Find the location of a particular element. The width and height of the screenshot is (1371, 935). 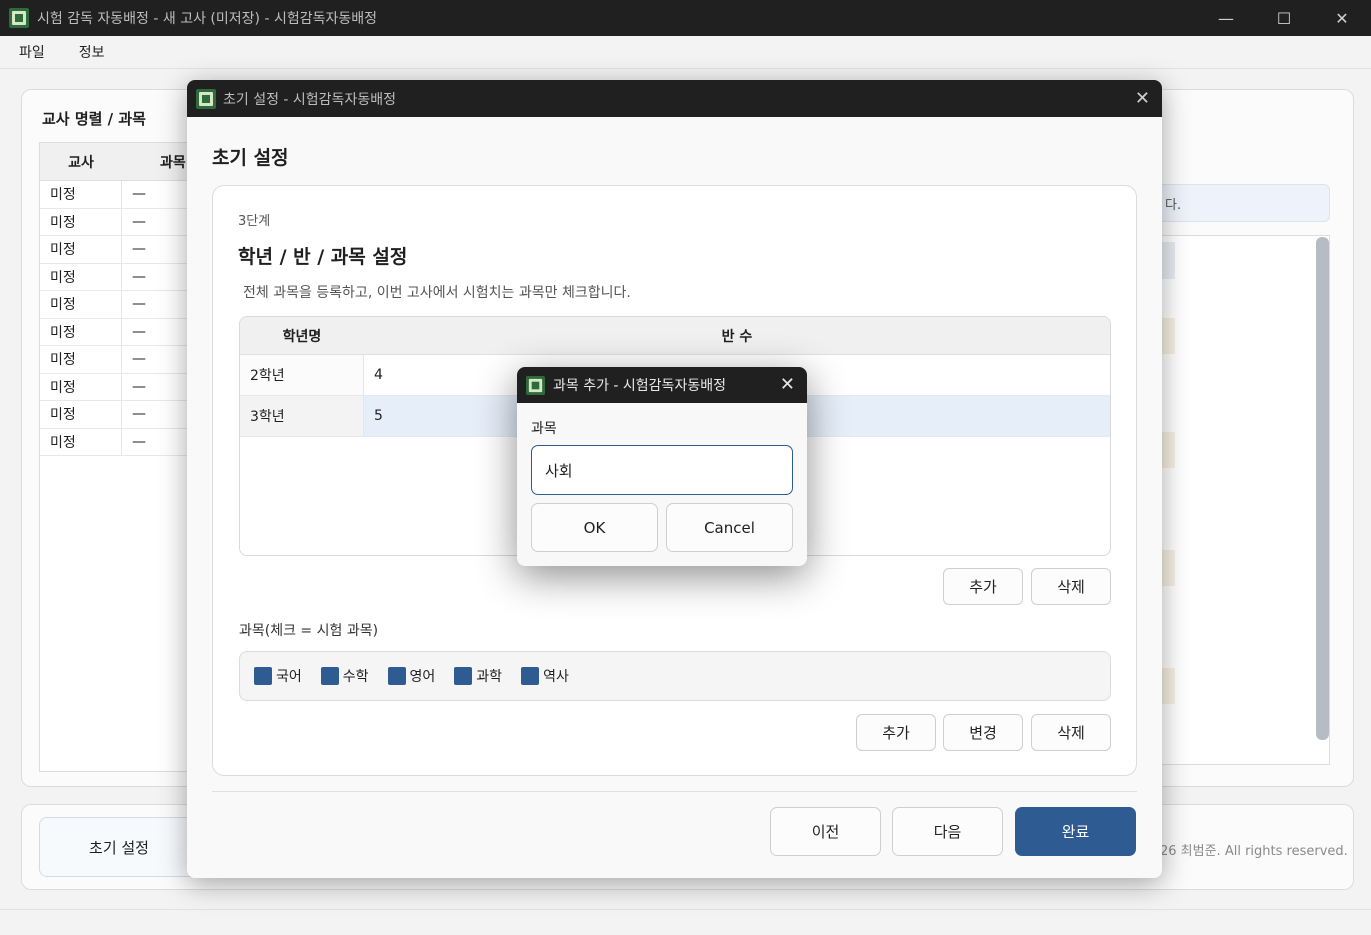

subject-checkbox: 역사 is located at coordinates (545, 676).